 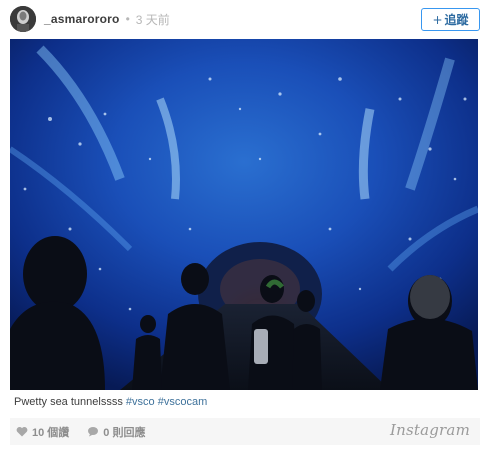 I want to click on caption-text: Pwetty sea tunnelssss, so click(x=68, y=402).